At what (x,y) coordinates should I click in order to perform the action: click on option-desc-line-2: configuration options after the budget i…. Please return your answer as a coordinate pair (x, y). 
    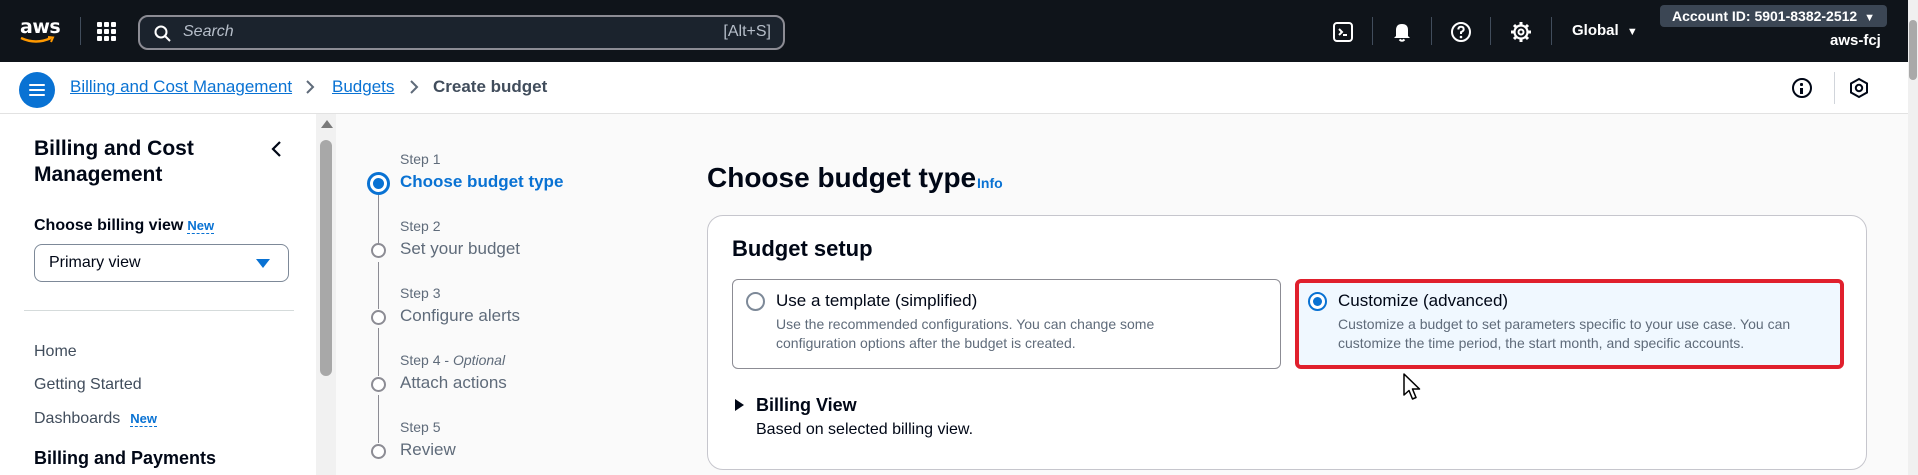
    Looking at the image, I should click on (926, 343).